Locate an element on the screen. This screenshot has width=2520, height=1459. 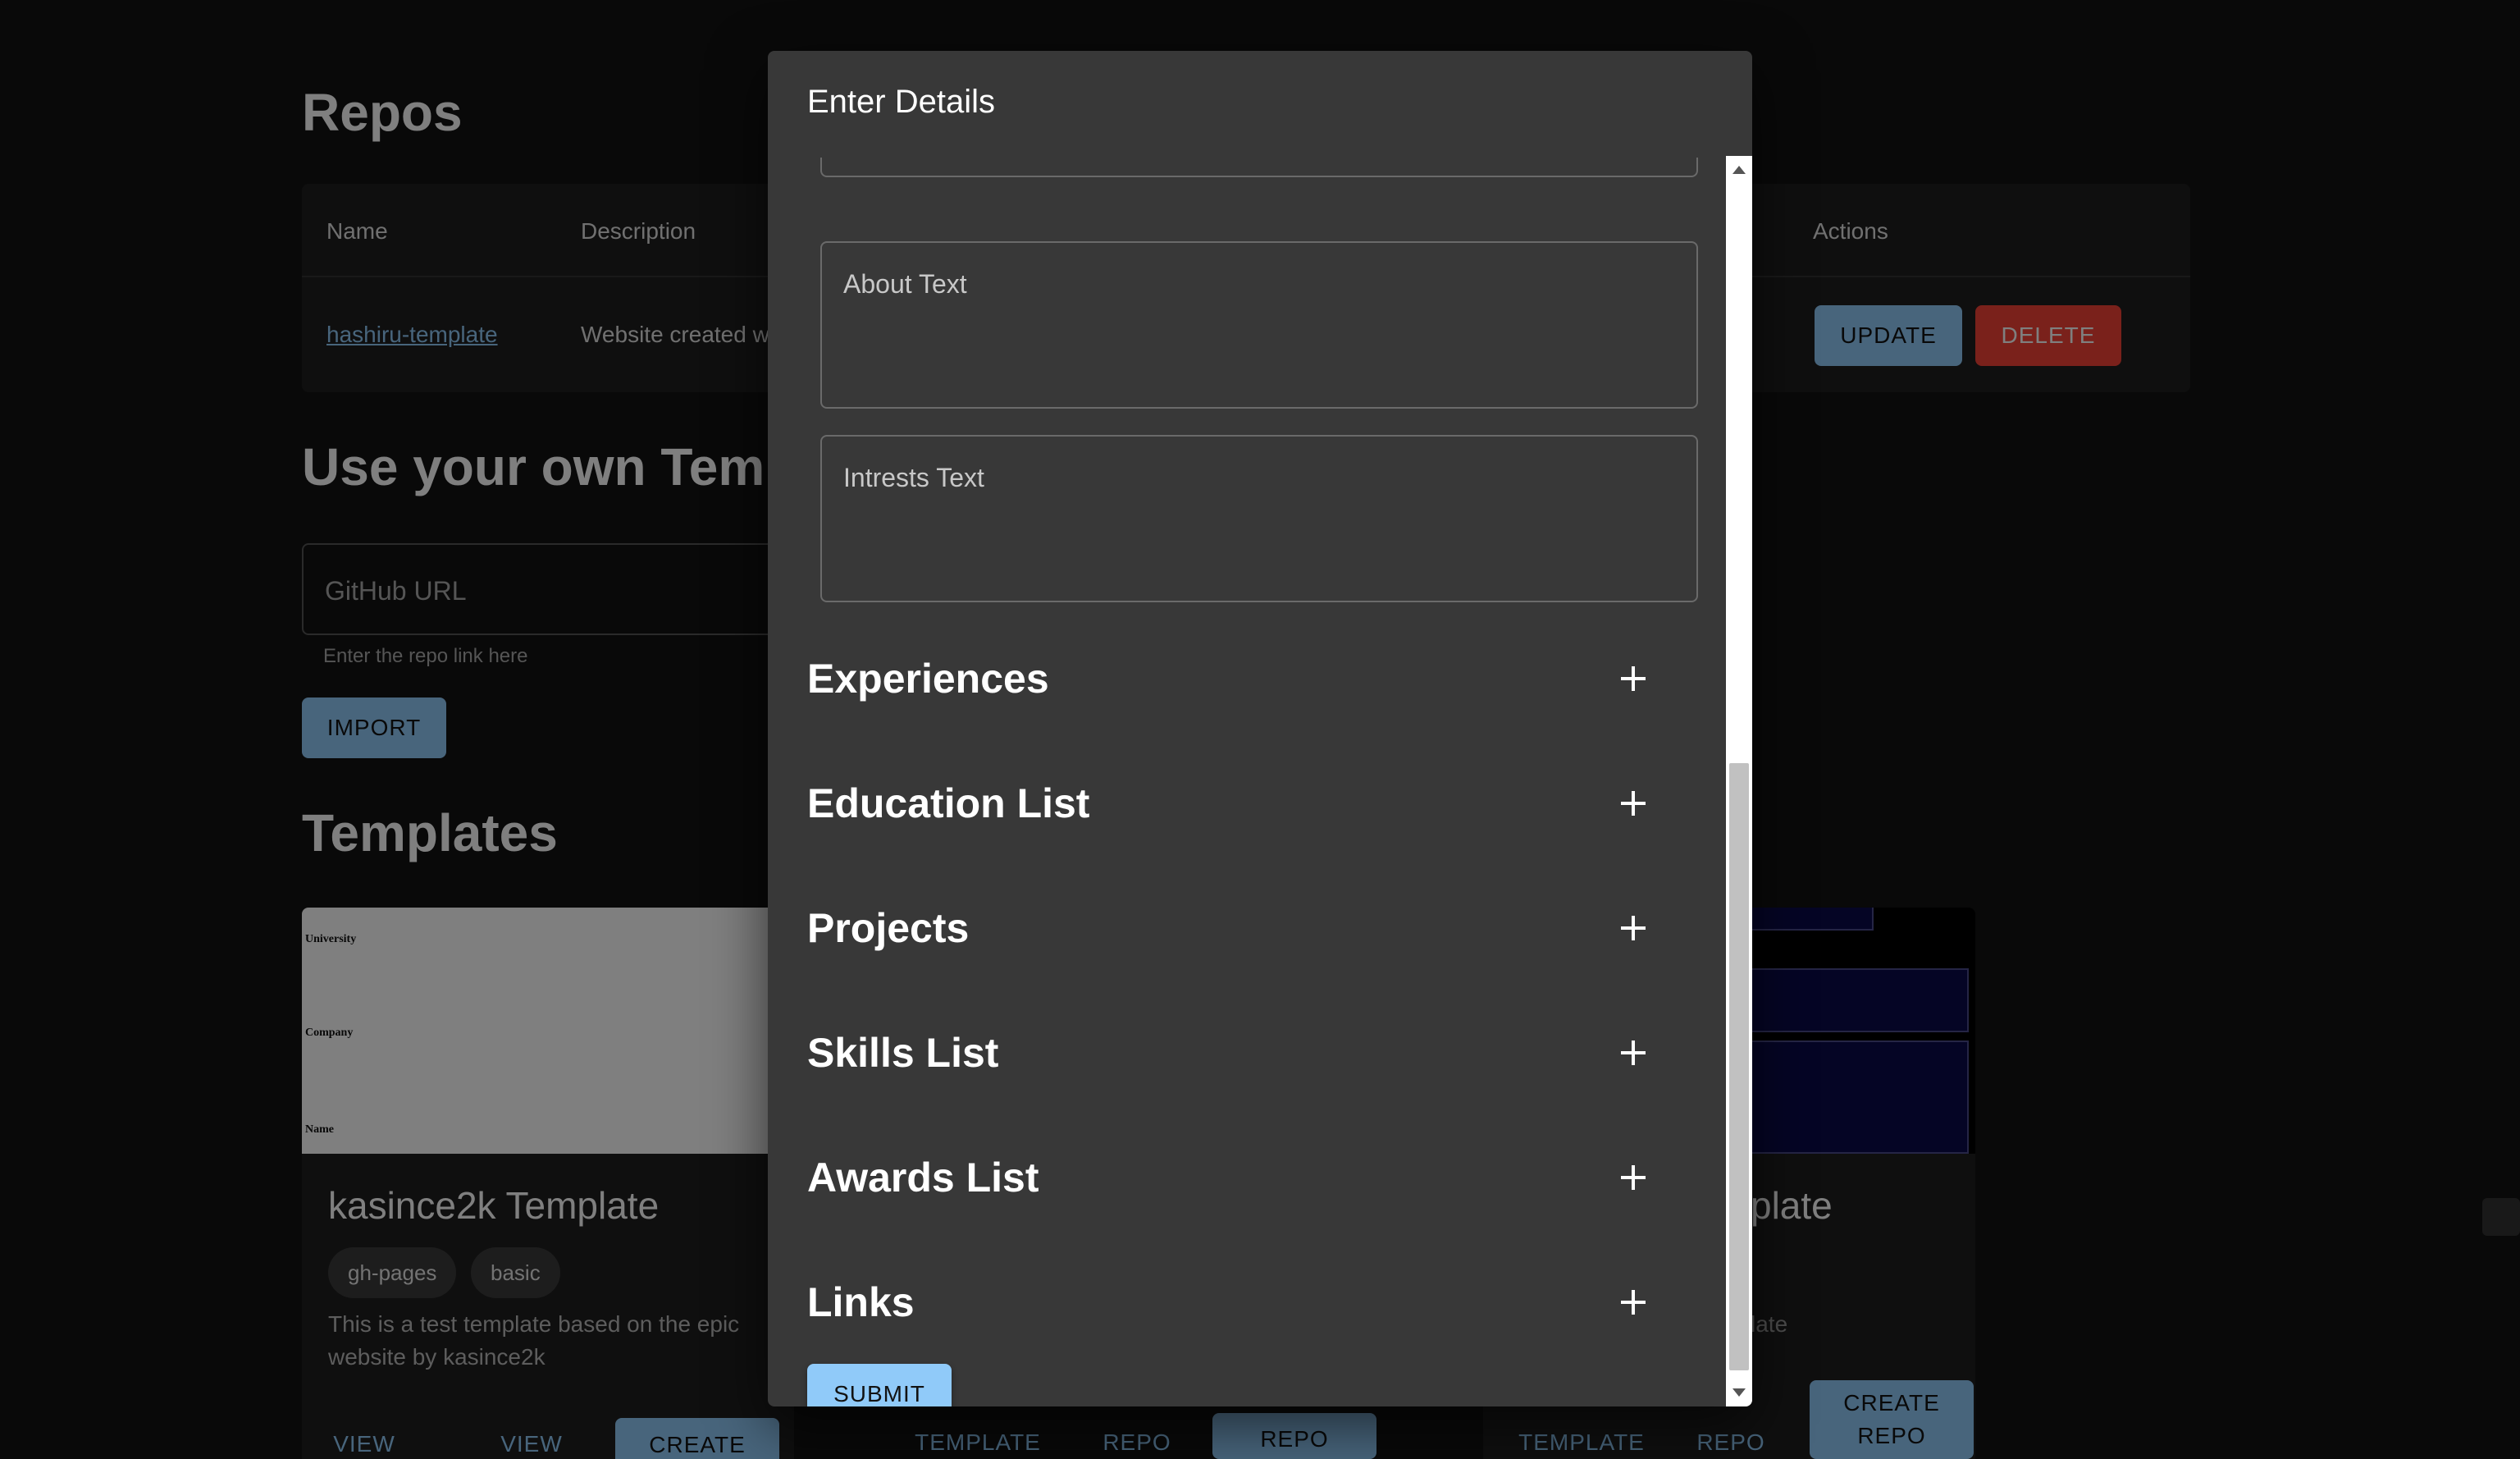
previous-field is located at coordinates (1259, 168).